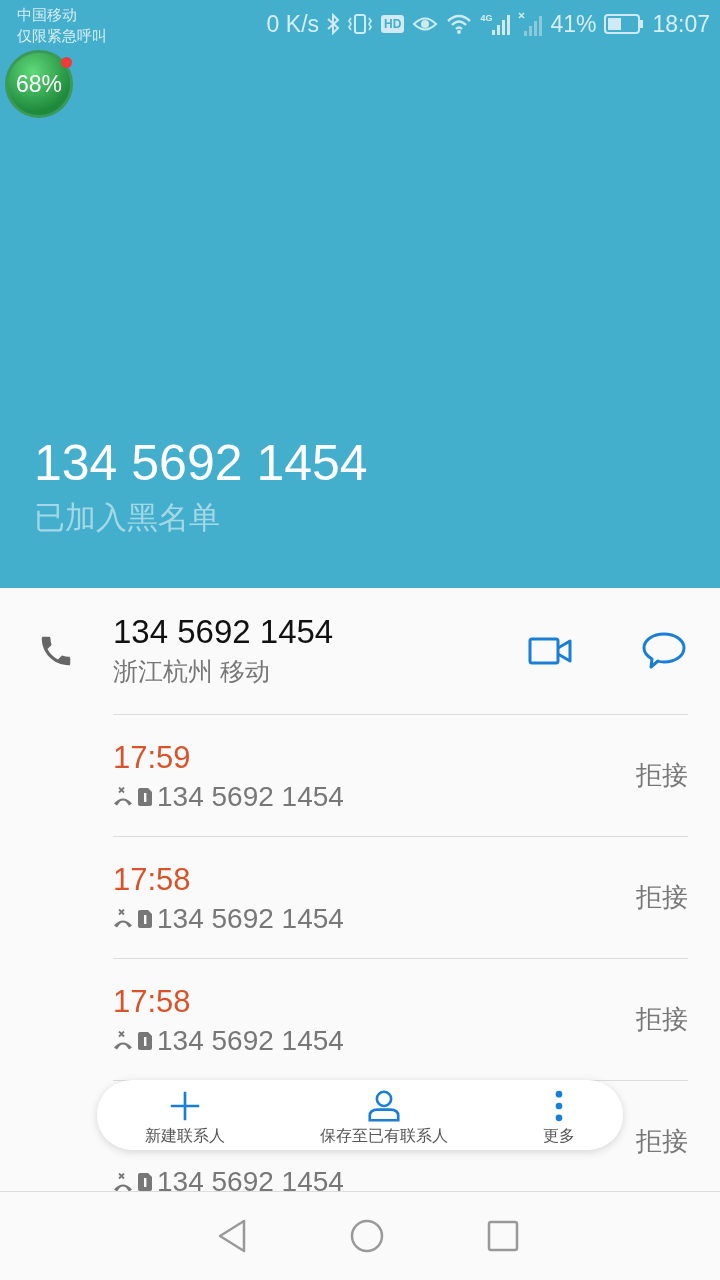  What do you see at coordinates (550, 651) in the screenshot?
I see `video-call-icon` at bounding box center [550, 651].